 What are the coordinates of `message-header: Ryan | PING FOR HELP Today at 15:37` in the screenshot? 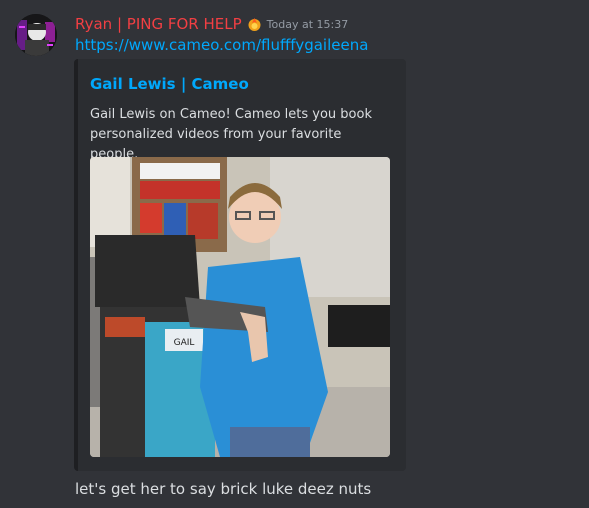 It's located at (211, 24).